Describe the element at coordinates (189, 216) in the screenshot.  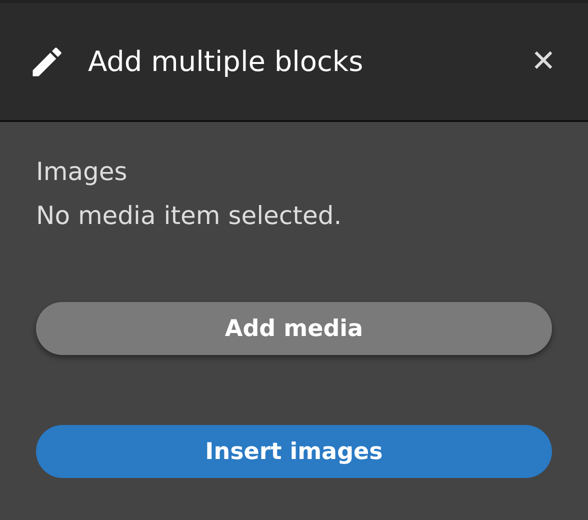
I see `field-value: No media item selected.` at that location.